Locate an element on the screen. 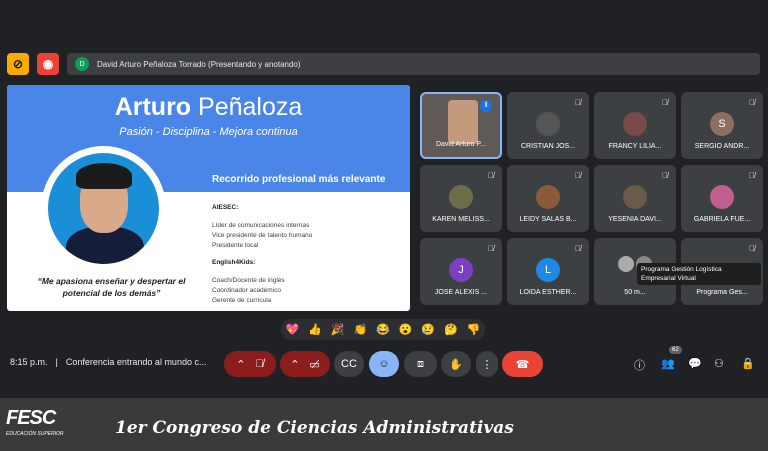 The width and height of the screenshot is (768, 451). reaction-sad-icon: 😢 is located at coordinates (428, 329).